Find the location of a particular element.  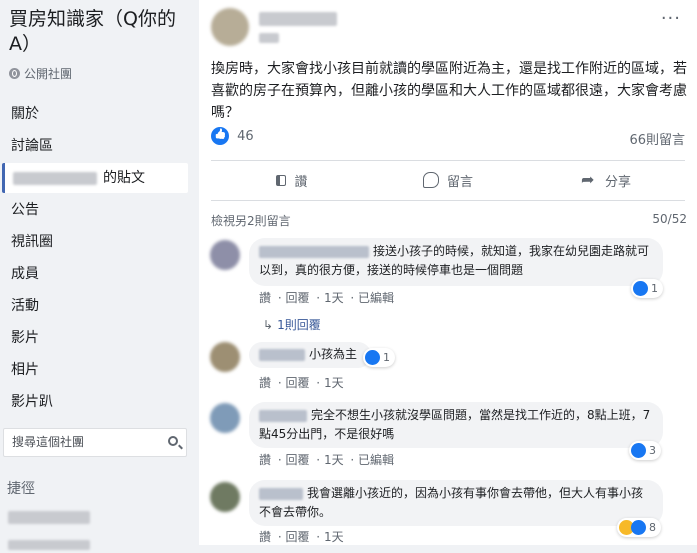

nav-photos: 相片 is located at coordinates (99, 370).